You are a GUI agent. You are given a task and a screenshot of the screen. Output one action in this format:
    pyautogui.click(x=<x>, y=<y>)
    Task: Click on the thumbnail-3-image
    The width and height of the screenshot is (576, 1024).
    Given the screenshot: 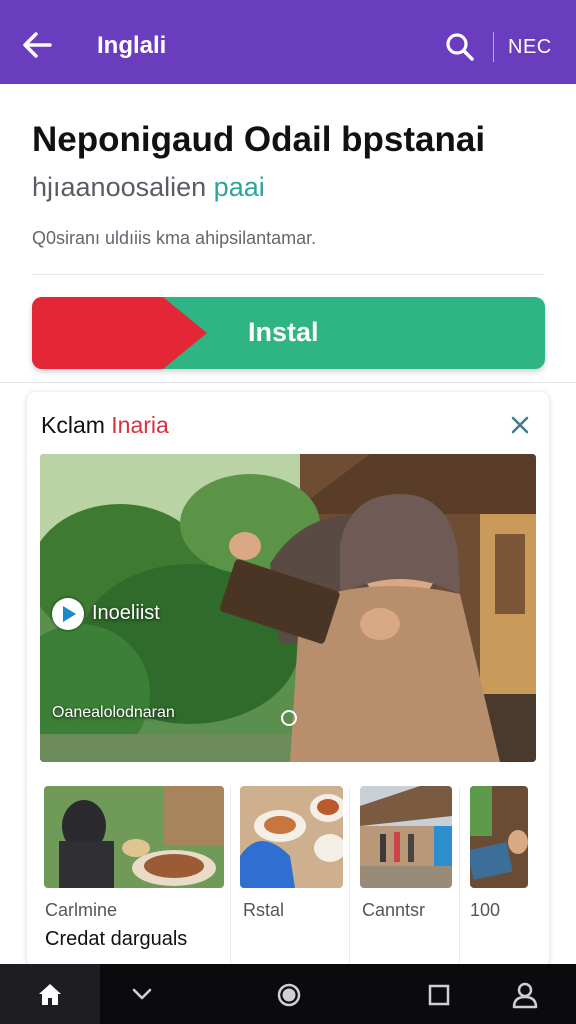 What is the action you would take?
    pyautogui.click(x=406, y=837)
    